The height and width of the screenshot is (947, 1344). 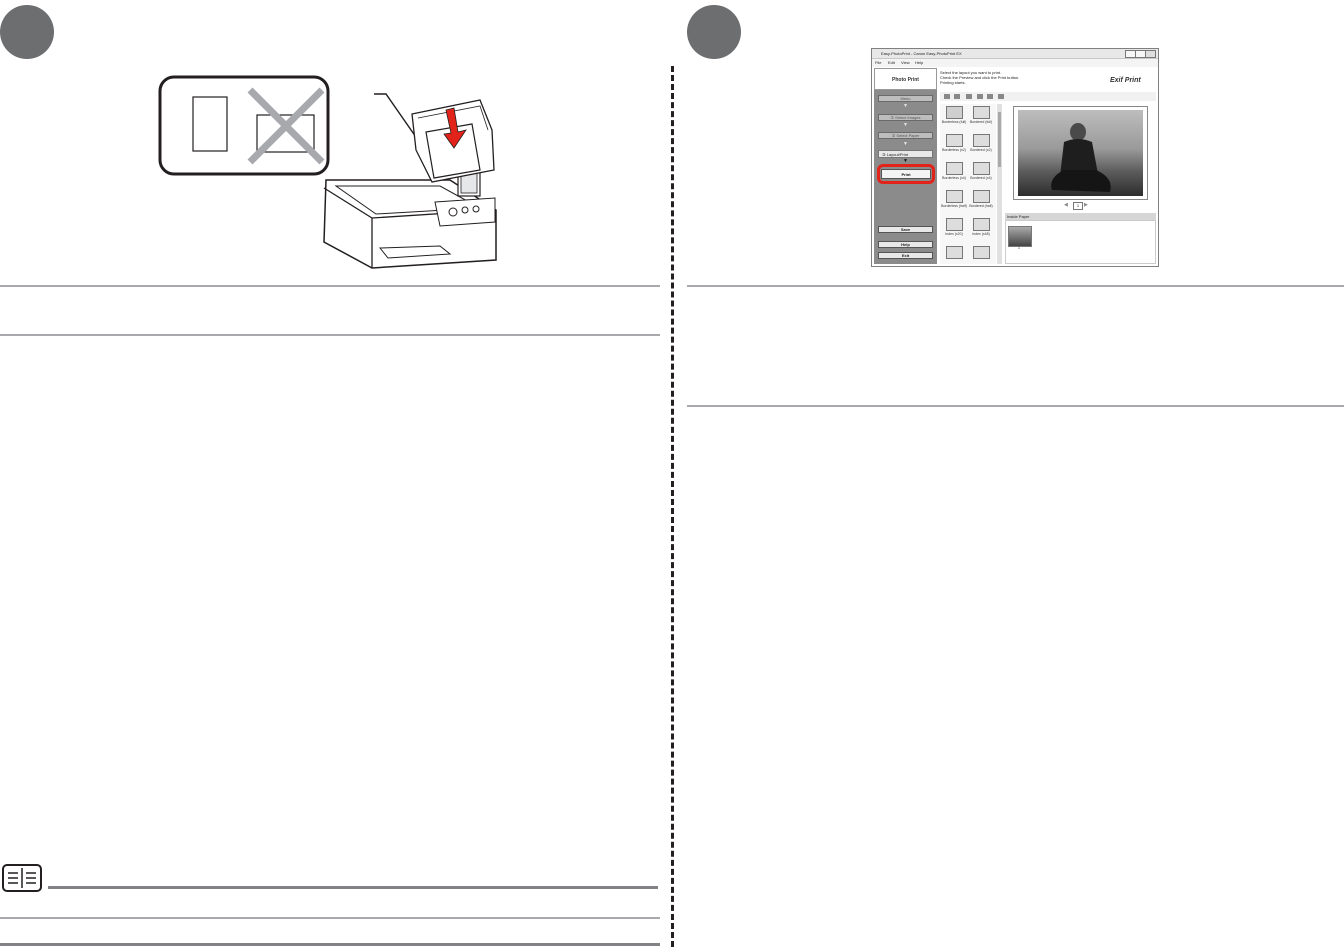 I want to click on layout-option: Index (x48), so click(x=981, y=230).